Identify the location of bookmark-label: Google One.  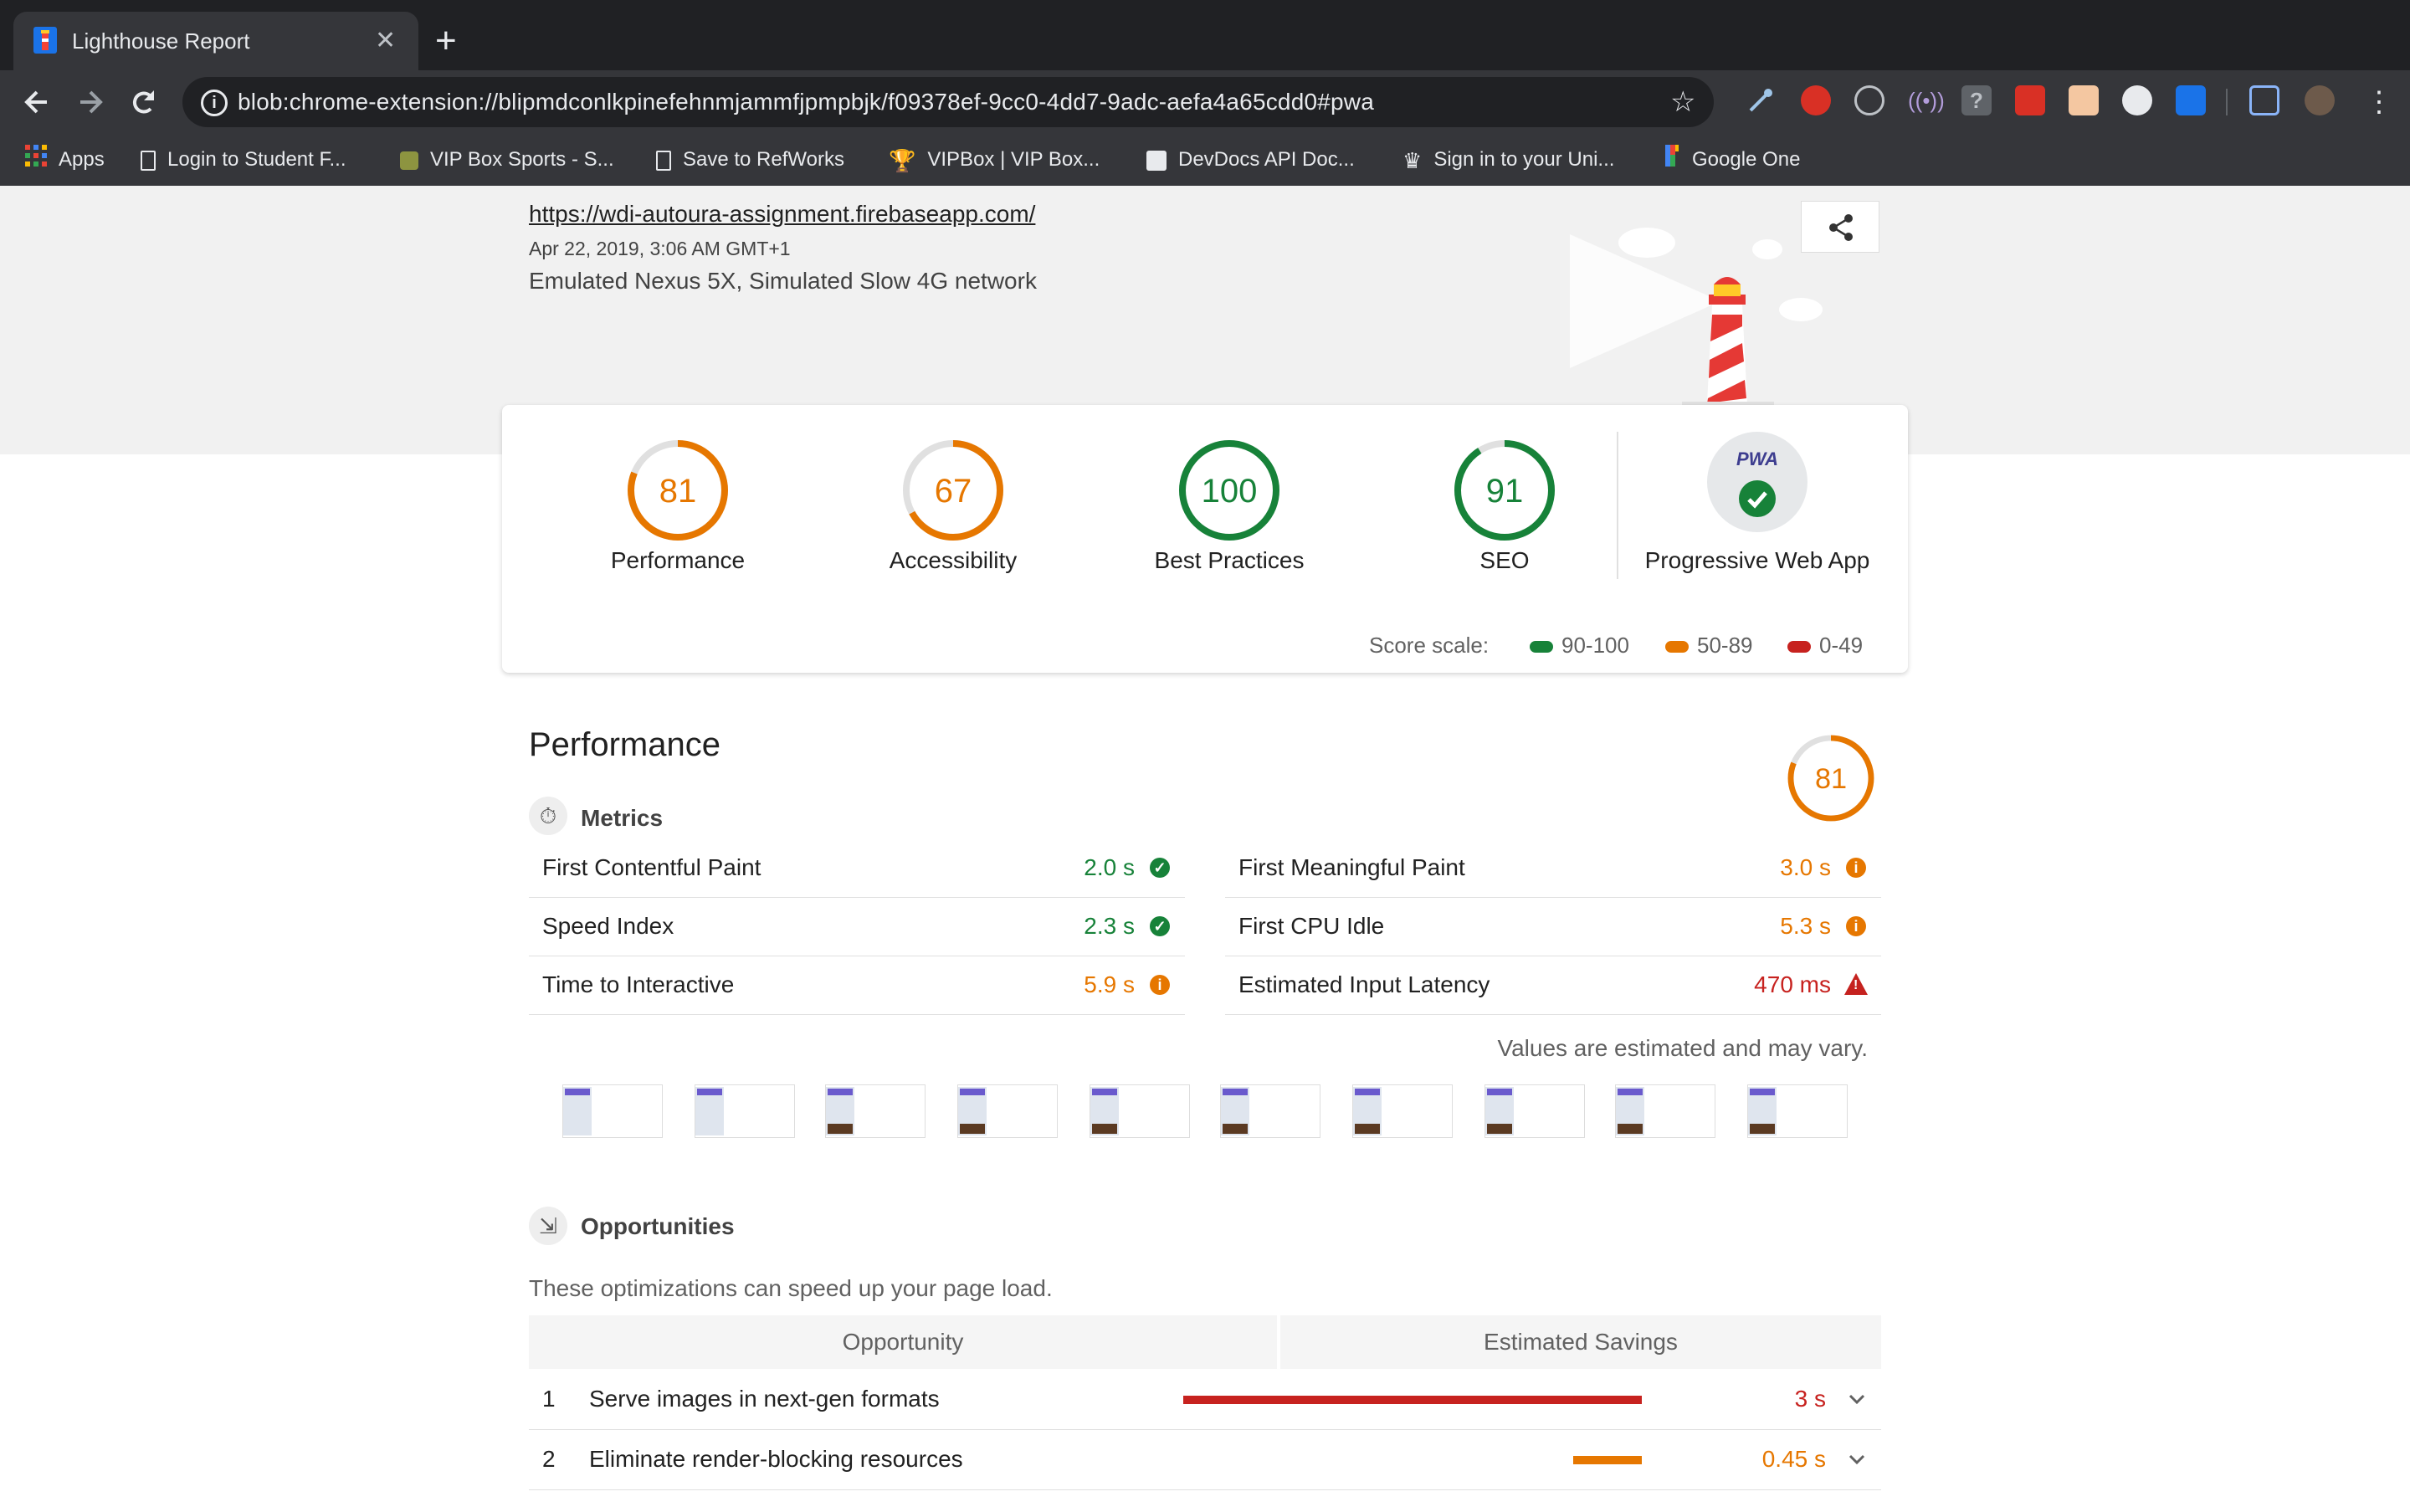
(1747, 159).